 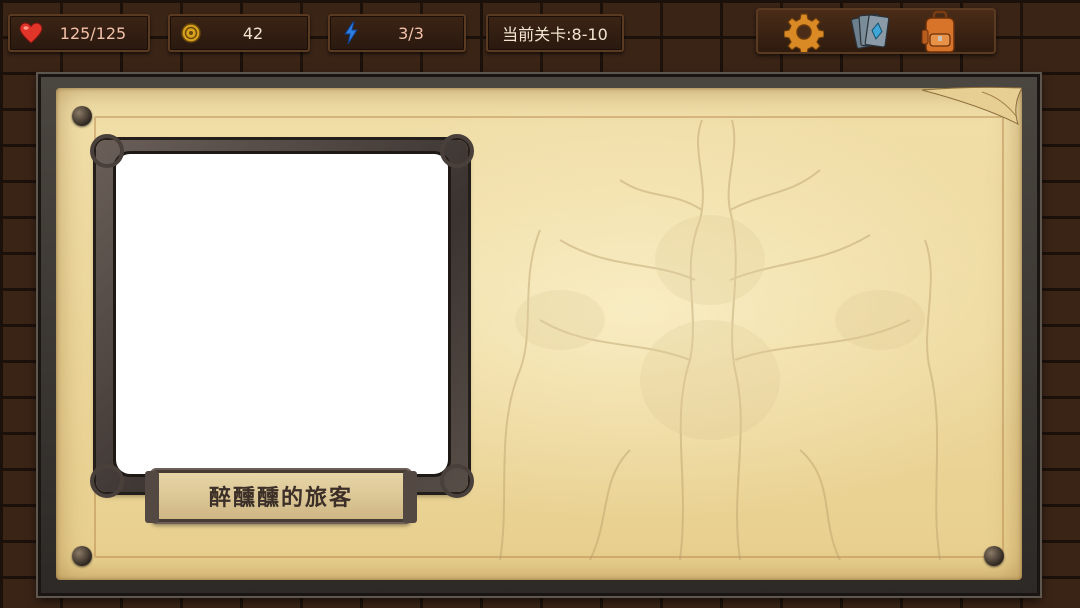 What do you see at coordinates (410, 497) in the screenshot?
I see `name-plate-right-cap` at bounding box center [410, 497].